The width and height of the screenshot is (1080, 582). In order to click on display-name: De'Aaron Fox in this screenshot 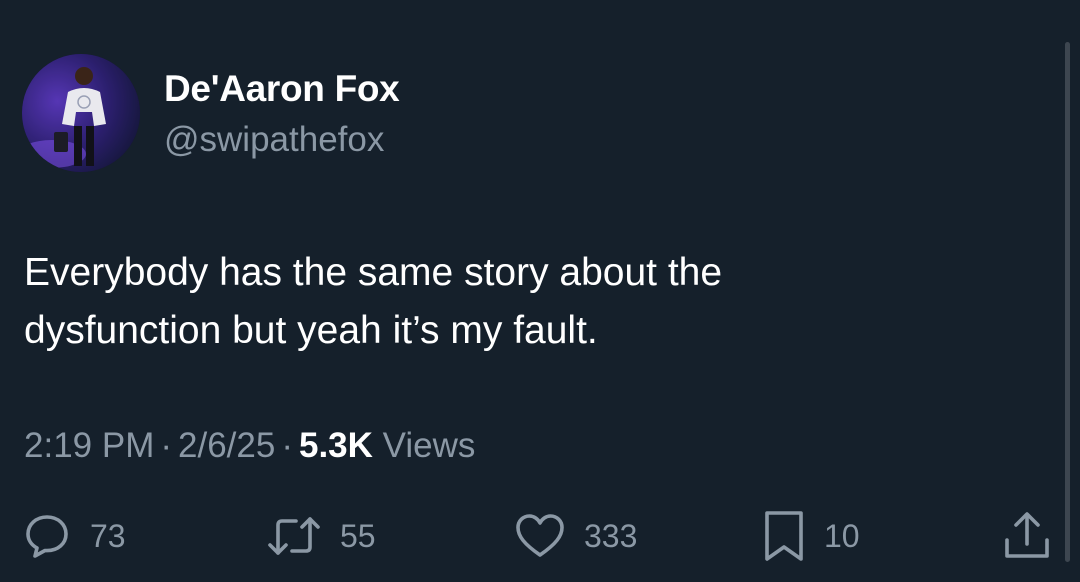, I will do `click(282, 89)`.